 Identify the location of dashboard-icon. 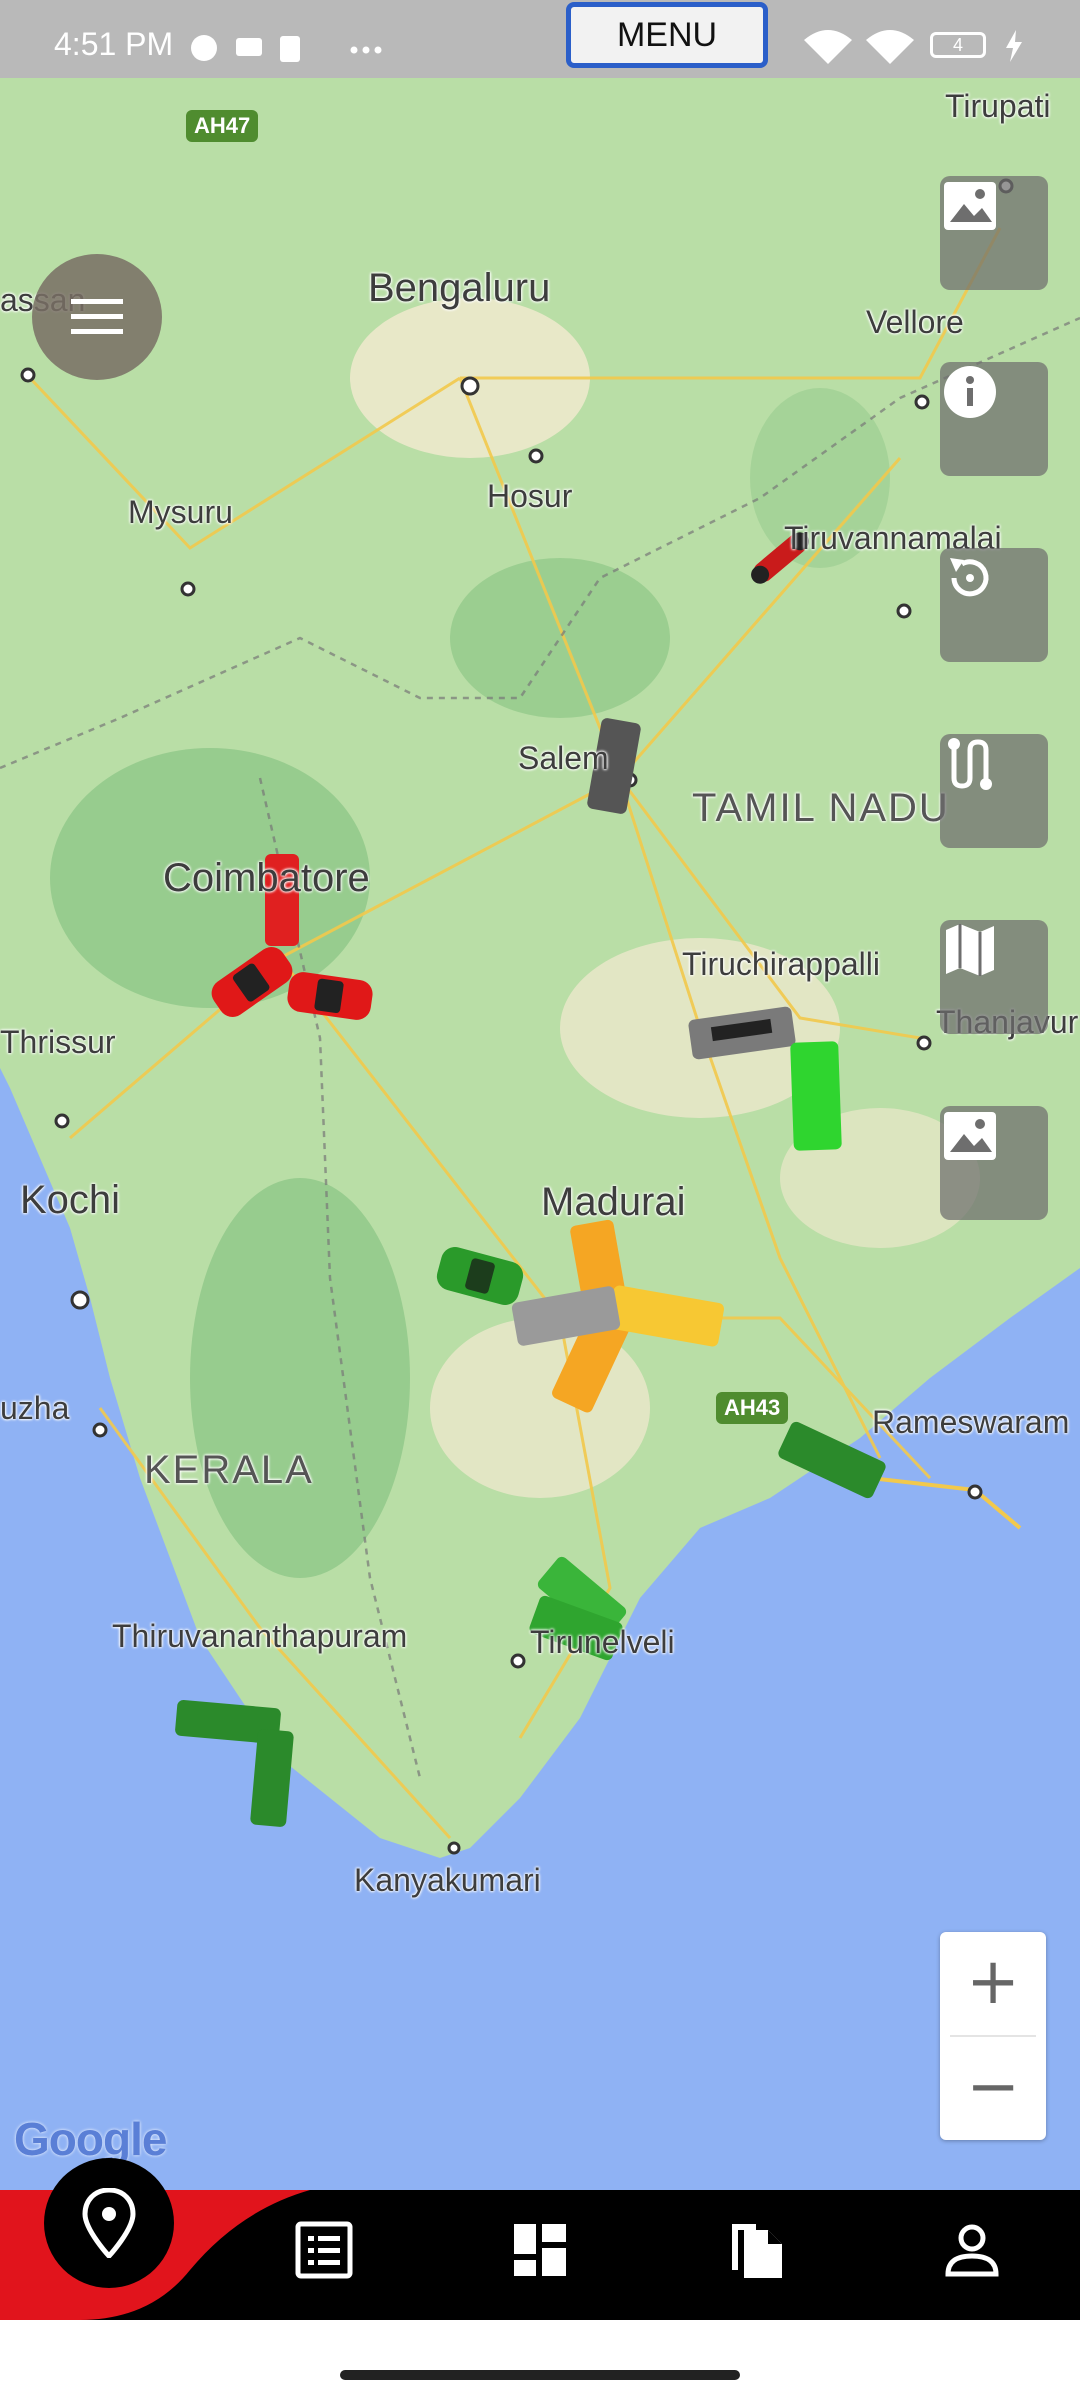
(540, 2250).